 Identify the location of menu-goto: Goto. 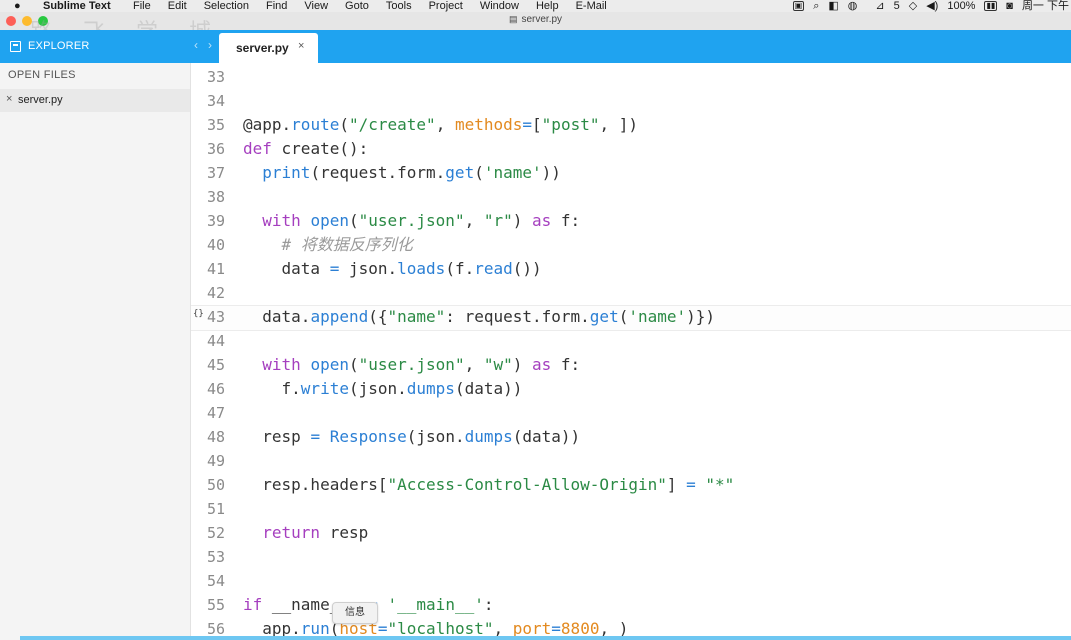
(357, 6).